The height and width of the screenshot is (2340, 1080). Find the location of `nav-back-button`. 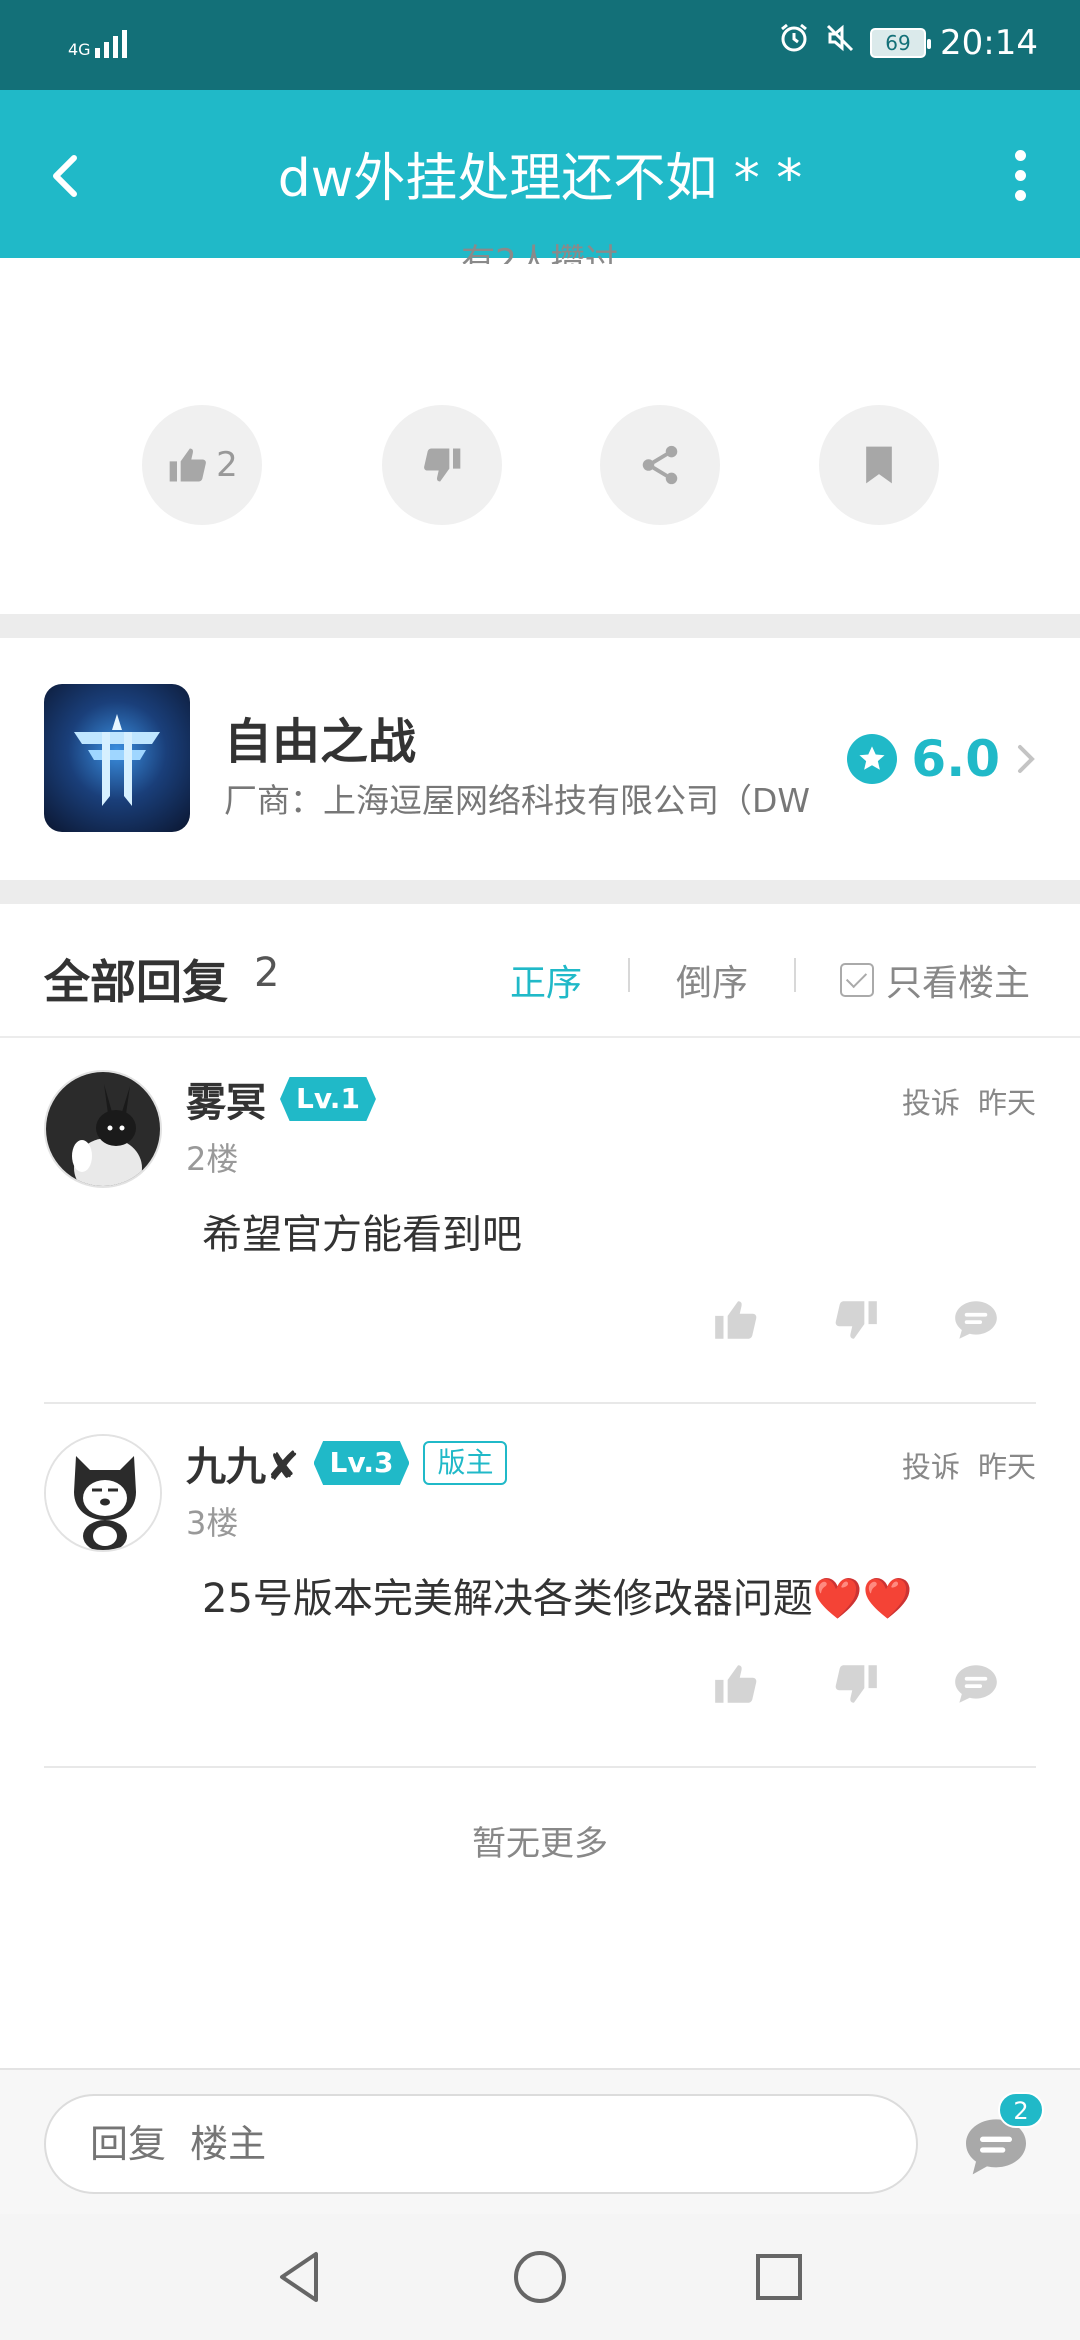

nav-back-button is located at coordinates (301, 2277).